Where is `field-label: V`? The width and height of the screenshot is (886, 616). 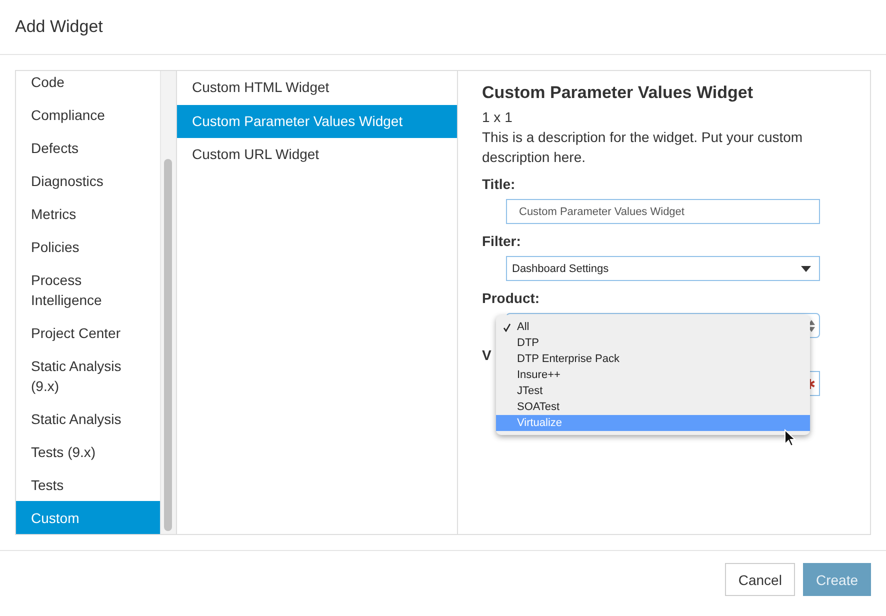 field-label: V is located at coordinates (487, 355).